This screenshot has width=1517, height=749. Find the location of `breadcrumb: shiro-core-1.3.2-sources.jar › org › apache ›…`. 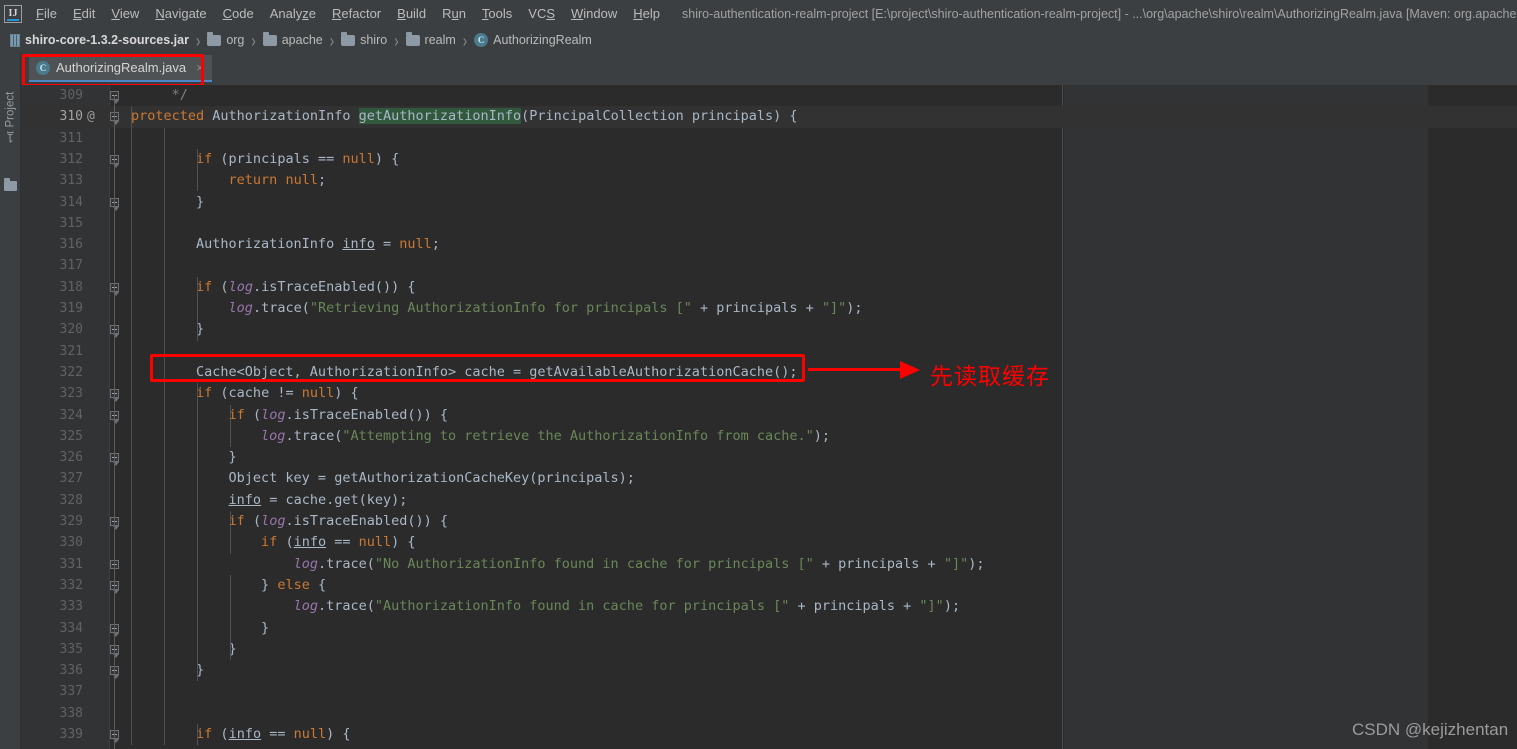

breadcrumb: shiro-core-1.3.2-sources.jar › org › apache ›… is located at coordinates (758, 40).